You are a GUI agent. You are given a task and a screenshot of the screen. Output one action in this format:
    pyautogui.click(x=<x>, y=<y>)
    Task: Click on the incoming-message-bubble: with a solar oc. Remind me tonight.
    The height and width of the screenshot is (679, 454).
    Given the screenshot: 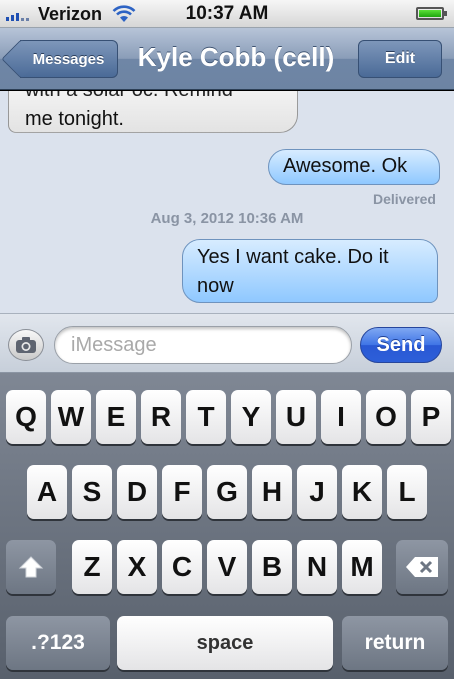 What is the action you would take?
    pyautogui.click(x=153, y=112)
    